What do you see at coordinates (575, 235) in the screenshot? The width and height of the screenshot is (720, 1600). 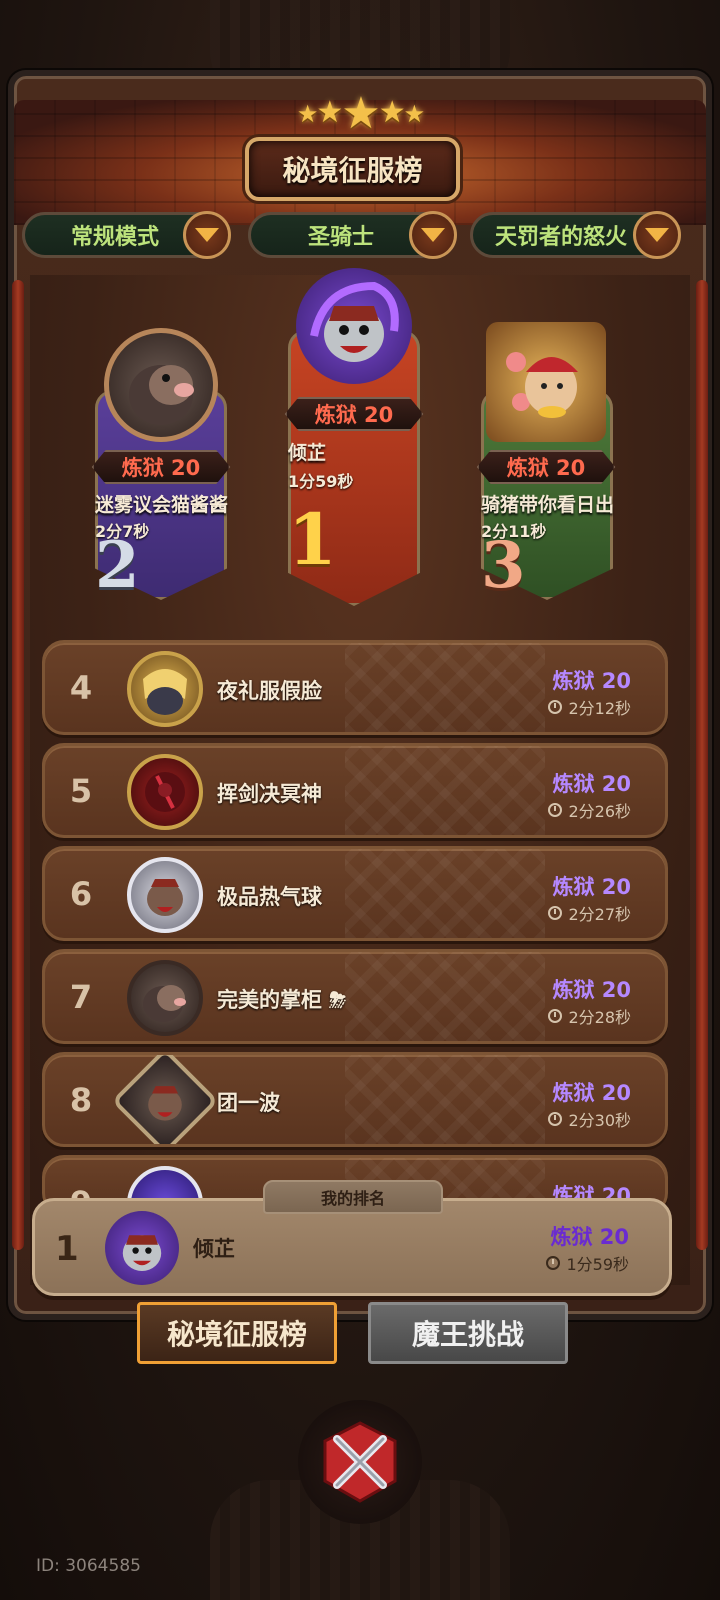 I see `stage-filter: 天罚者的怒火` at bounding box center [575, 235].